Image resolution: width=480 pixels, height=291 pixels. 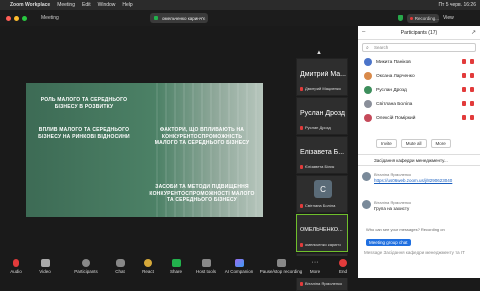 I want to click on screen-share-indicator: омельченко каринч'є, so click(x=179, y=18).